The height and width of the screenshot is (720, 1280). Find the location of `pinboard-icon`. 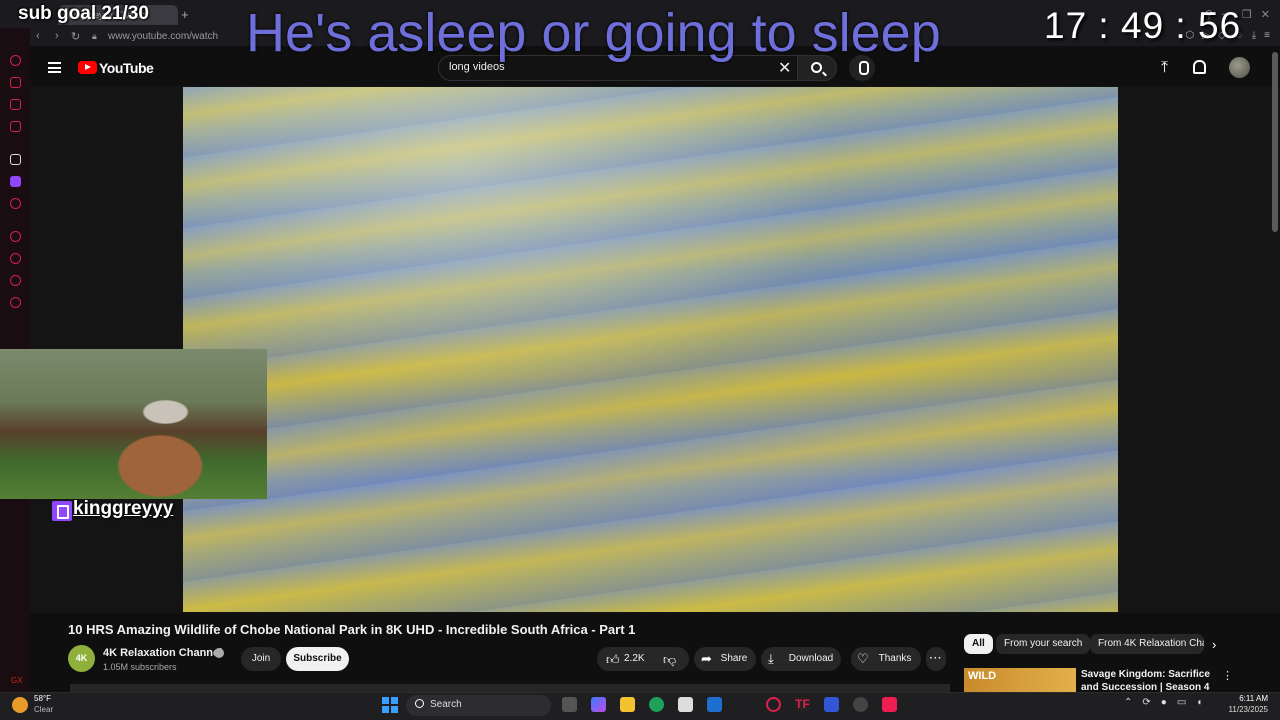

pinboard-icon is located at coordinates (15, 280).